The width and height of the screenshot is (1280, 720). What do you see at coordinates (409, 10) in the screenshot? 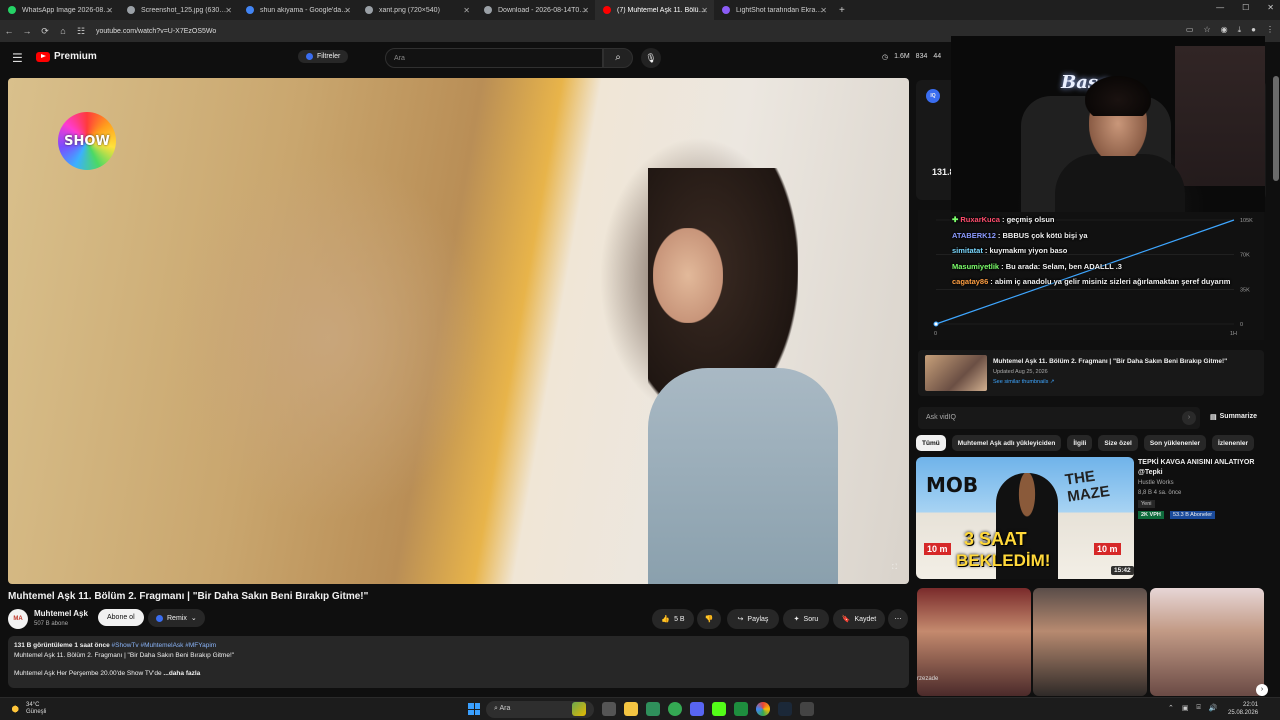
I see `tab-label: xant.png (720×540)` at bounding box center [409, 10].